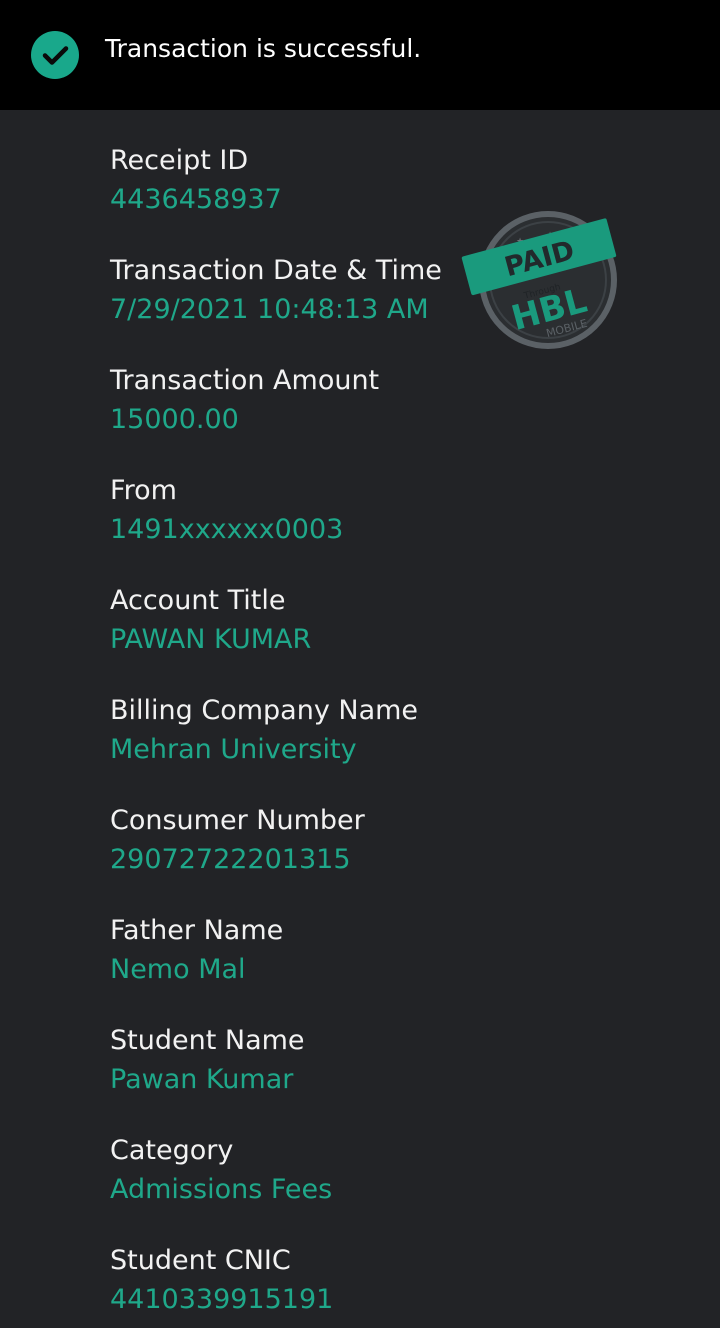 The image size is (720, 1328). Describe the element at coordinates (227, 529) in the screenshot. I see `field-value: 1491xxxxxx0003` at that location.